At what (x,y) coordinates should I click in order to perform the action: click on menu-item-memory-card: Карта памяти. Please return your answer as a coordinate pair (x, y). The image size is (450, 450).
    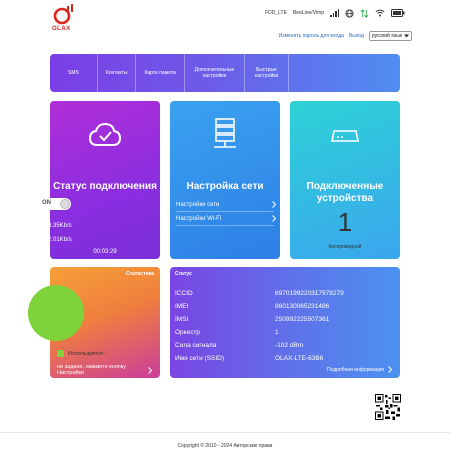
    Looking at the image, I should click on (160, 73).